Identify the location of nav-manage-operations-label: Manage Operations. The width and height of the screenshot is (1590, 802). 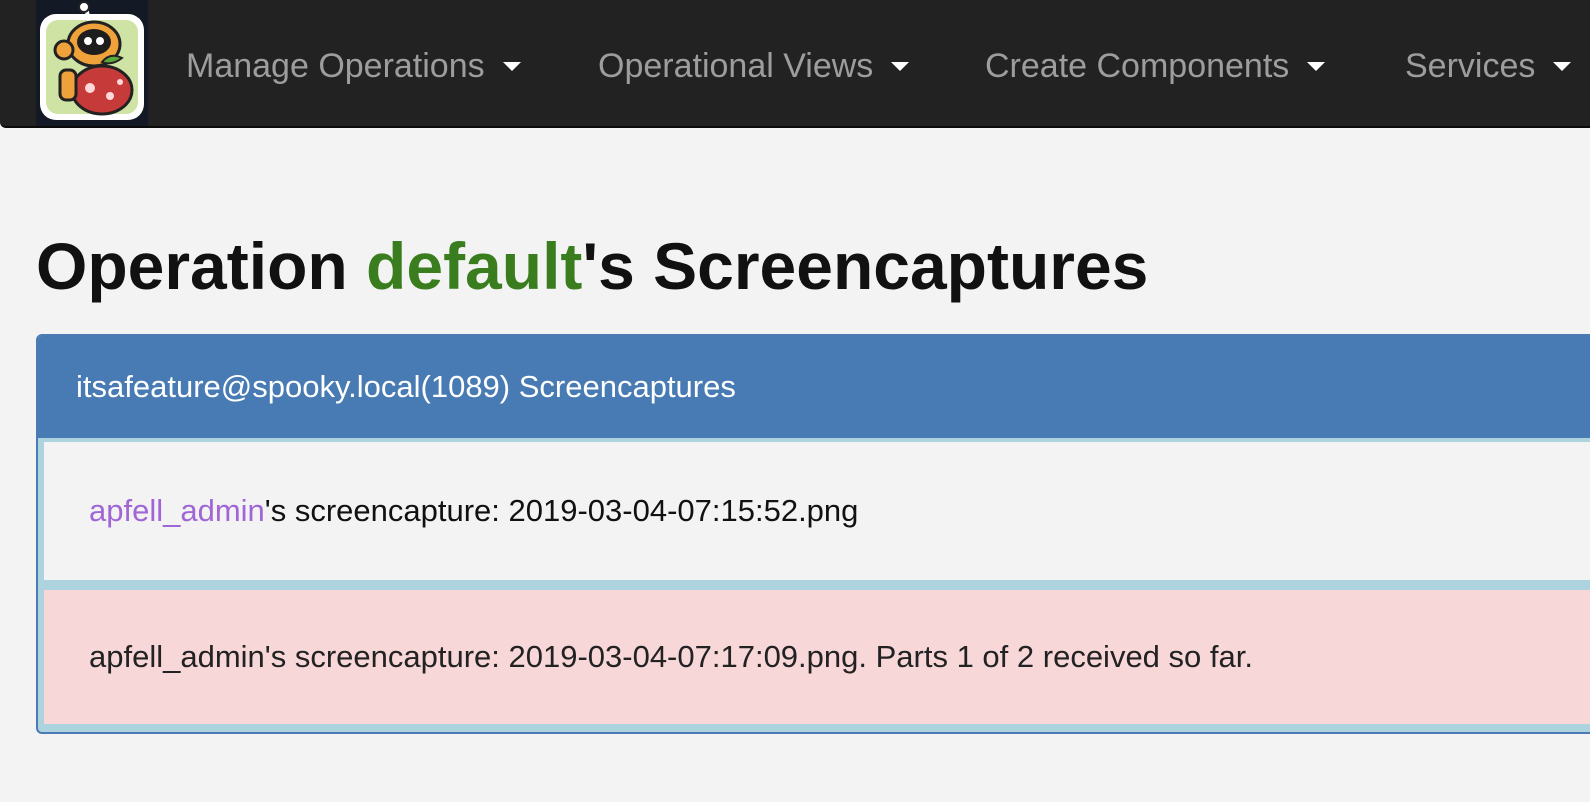
(335, 65).